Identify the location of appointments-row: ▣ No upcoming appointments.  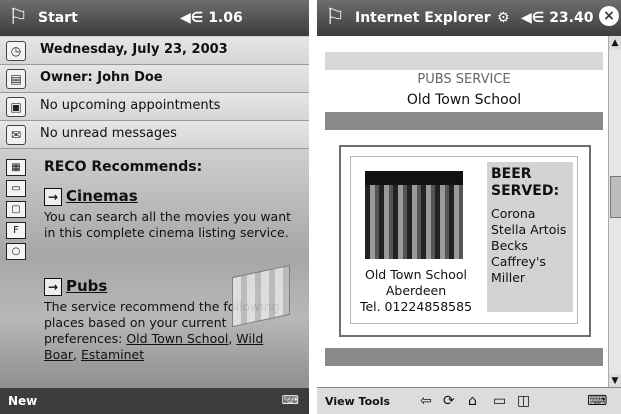
(154, 107).